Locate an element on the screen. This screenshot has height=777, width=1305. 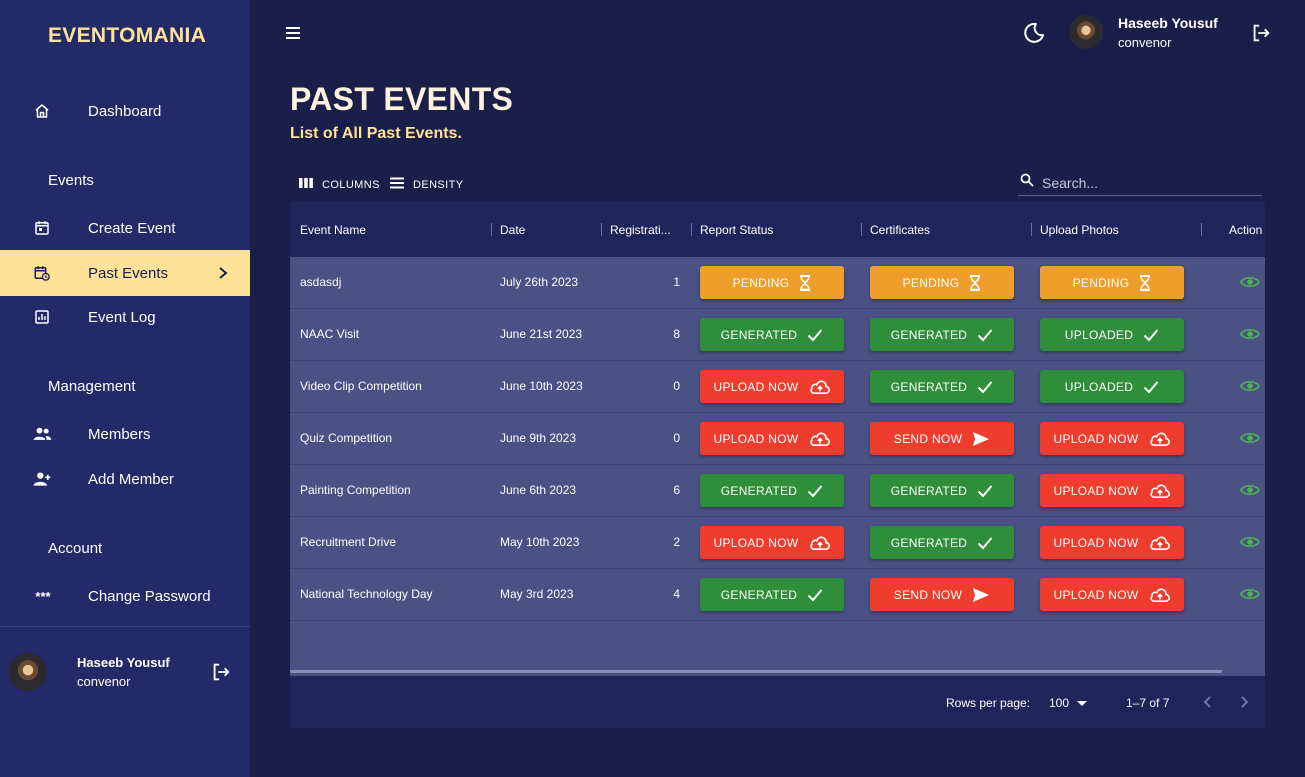
column-header-date: Date is located at coordinates (512, 230).